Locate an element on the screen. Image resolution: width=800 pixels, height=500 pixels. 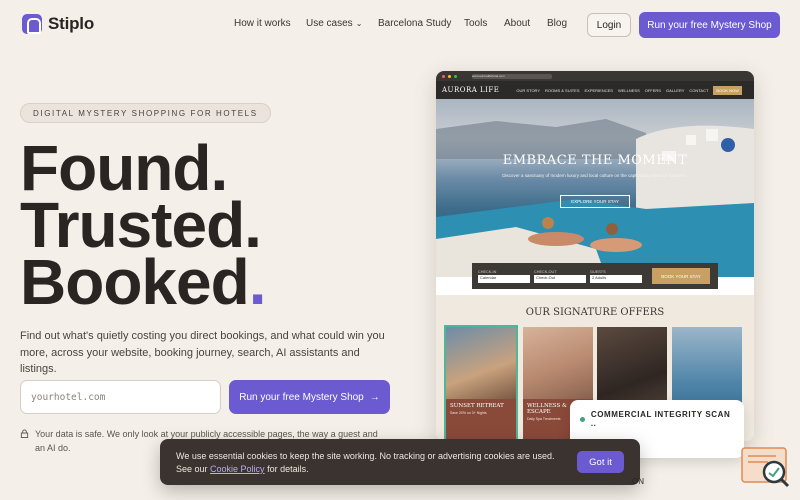
preview-booking-field: CHECK-OUT Check-Out is located at coordinates (560, 276).